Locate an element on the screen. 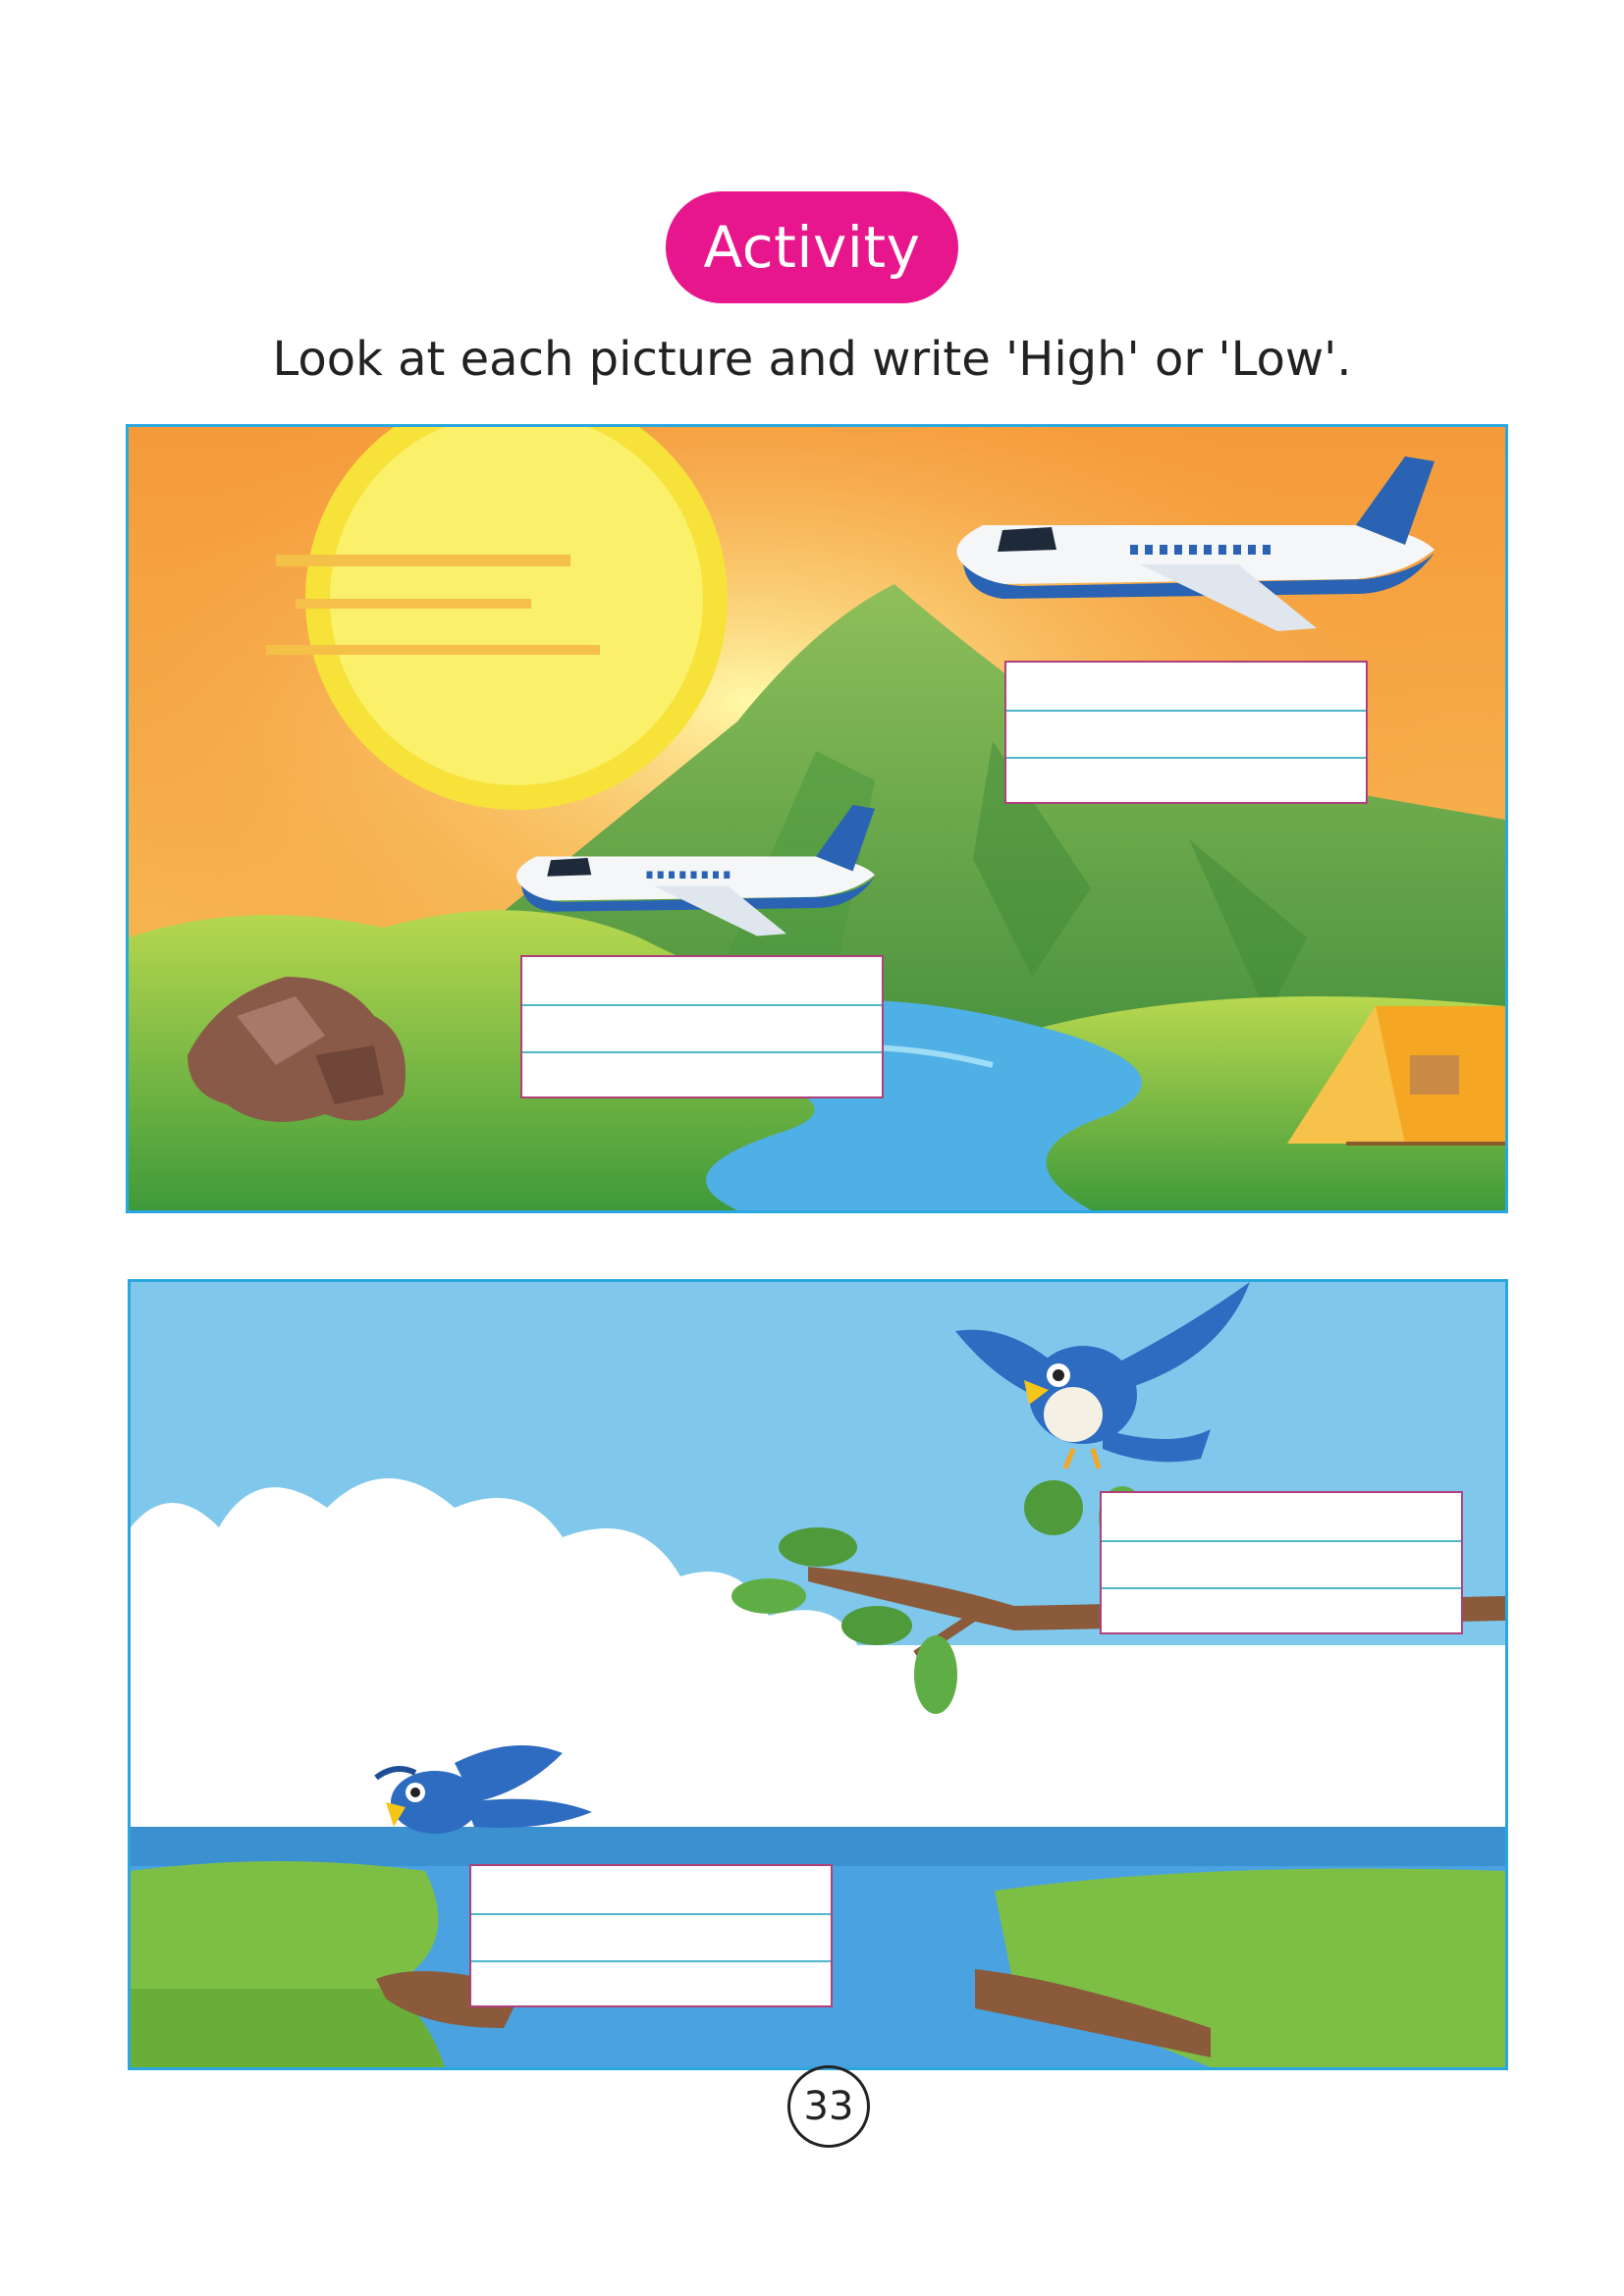 Image resolution: width=1624 pixels, height=2296 pixels. page-number: 33 is located at coordinates (828, 2106).